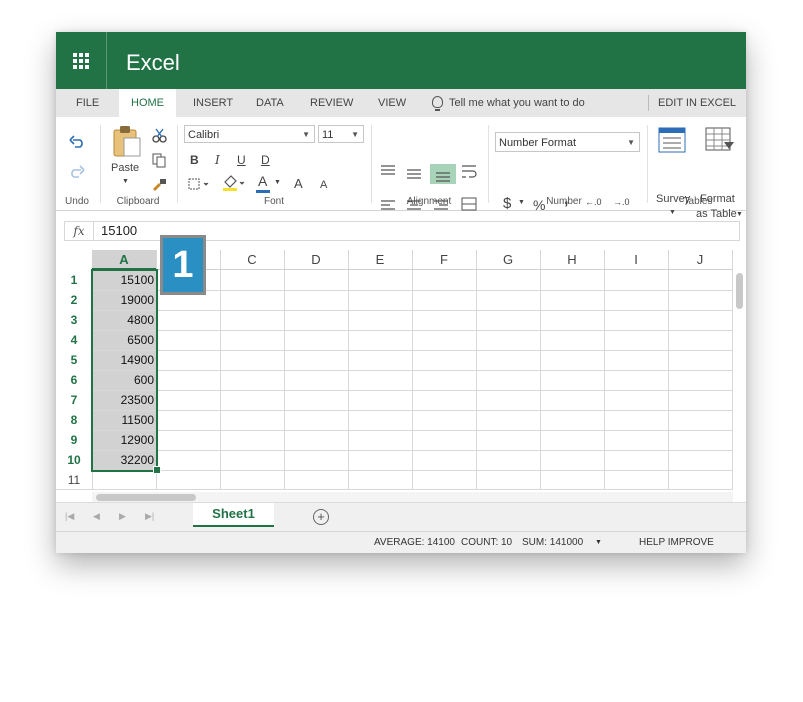 The width and height of the screenshot is (803, 702). What do you see at coordinates (194, 160) in the screenshot?
I see `bold-button: B` at bounding box center [194, 160].